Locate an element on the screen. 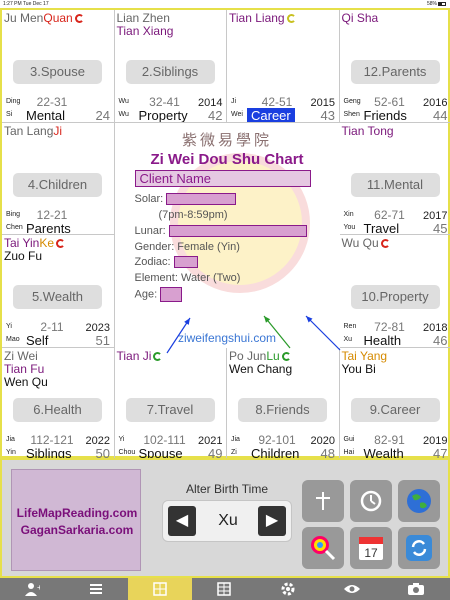 Image resolution: width=450 pixels, height=600 pixels. history-button is located at coordinates (371, 501).